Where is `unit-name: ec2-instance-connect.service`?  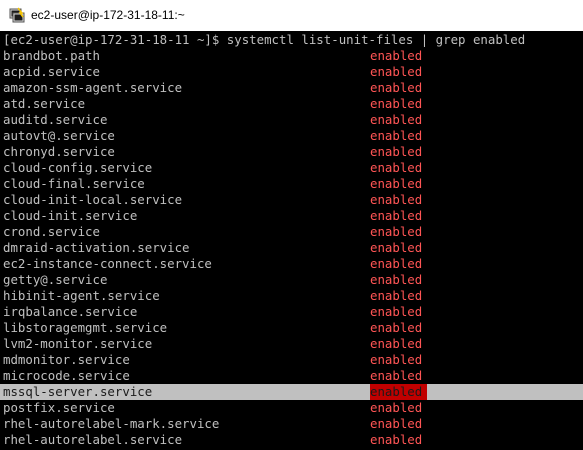 unit-name: ec2-instance-connect.service is located at coordinates (107, 263).